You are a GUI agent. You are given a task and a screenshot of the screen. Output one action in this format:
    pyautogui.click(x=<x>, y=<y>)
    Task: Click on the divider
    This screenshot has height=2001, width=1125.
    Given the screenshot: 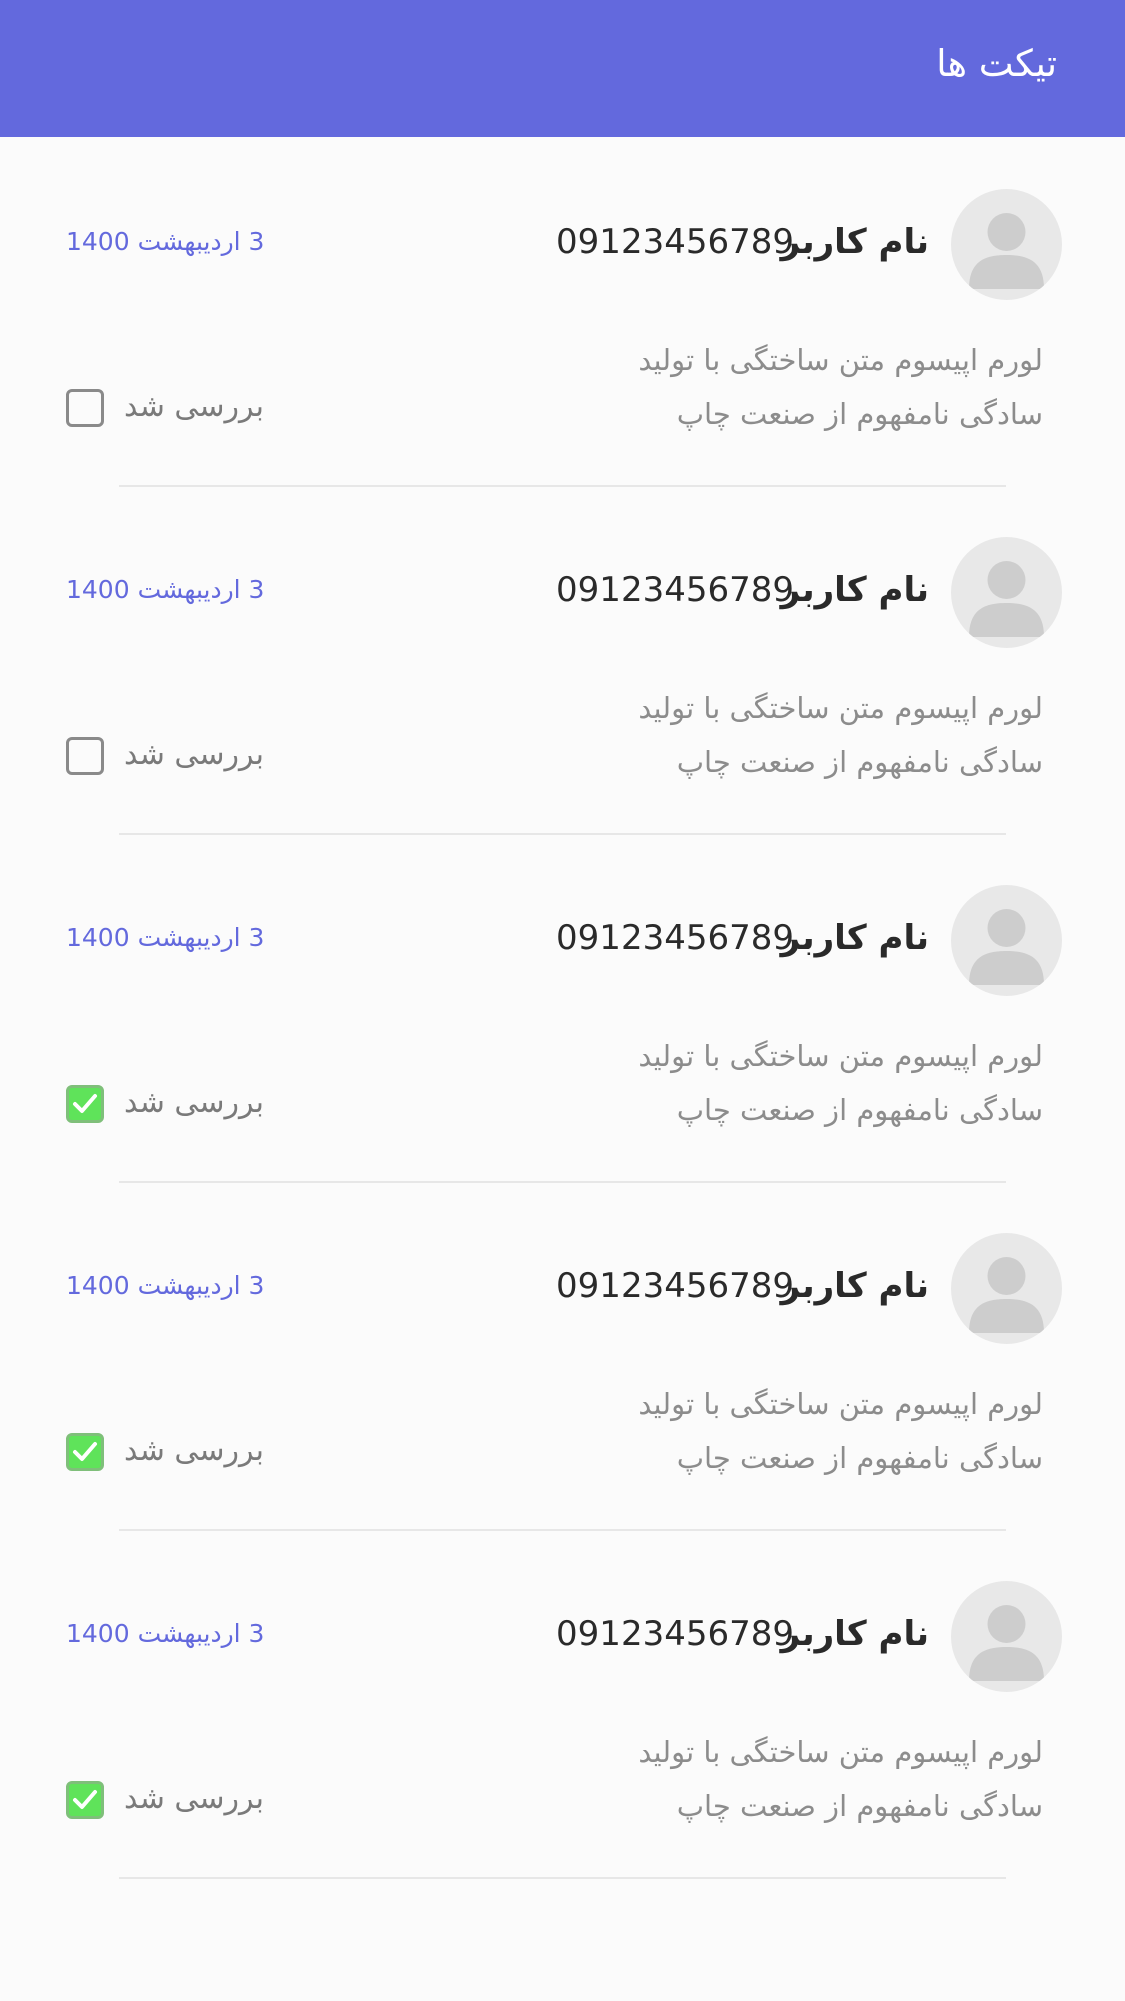 What is the action you would take?
    pyautogui.click(x=562, y=1878)
    